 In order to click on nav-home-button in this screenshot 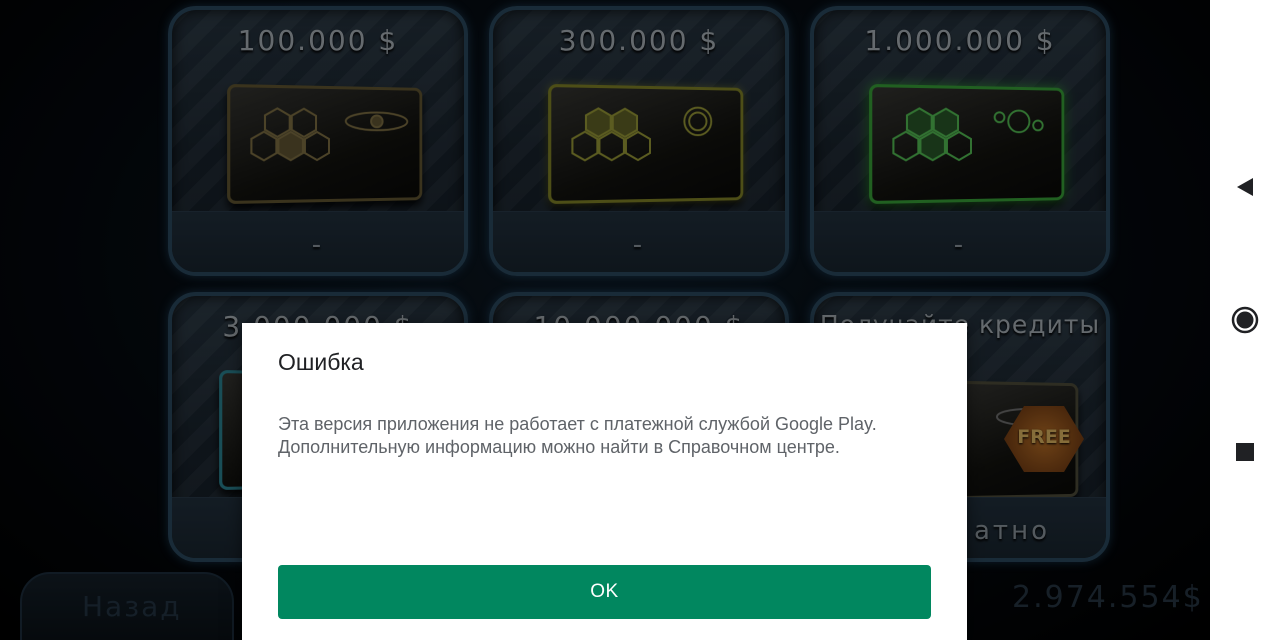, I will do `click(1245, 320)`.